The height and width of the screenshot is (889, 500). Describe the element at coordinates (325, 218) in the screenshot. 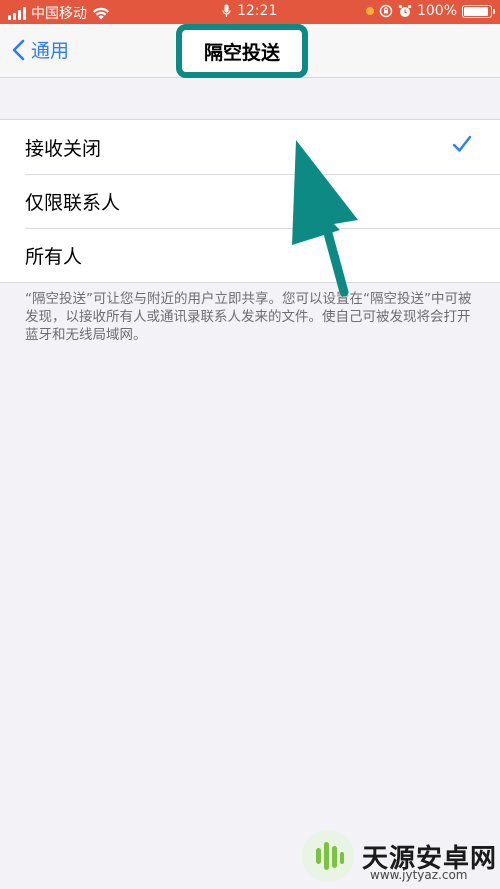

I see `annotation-arrow` at that location.